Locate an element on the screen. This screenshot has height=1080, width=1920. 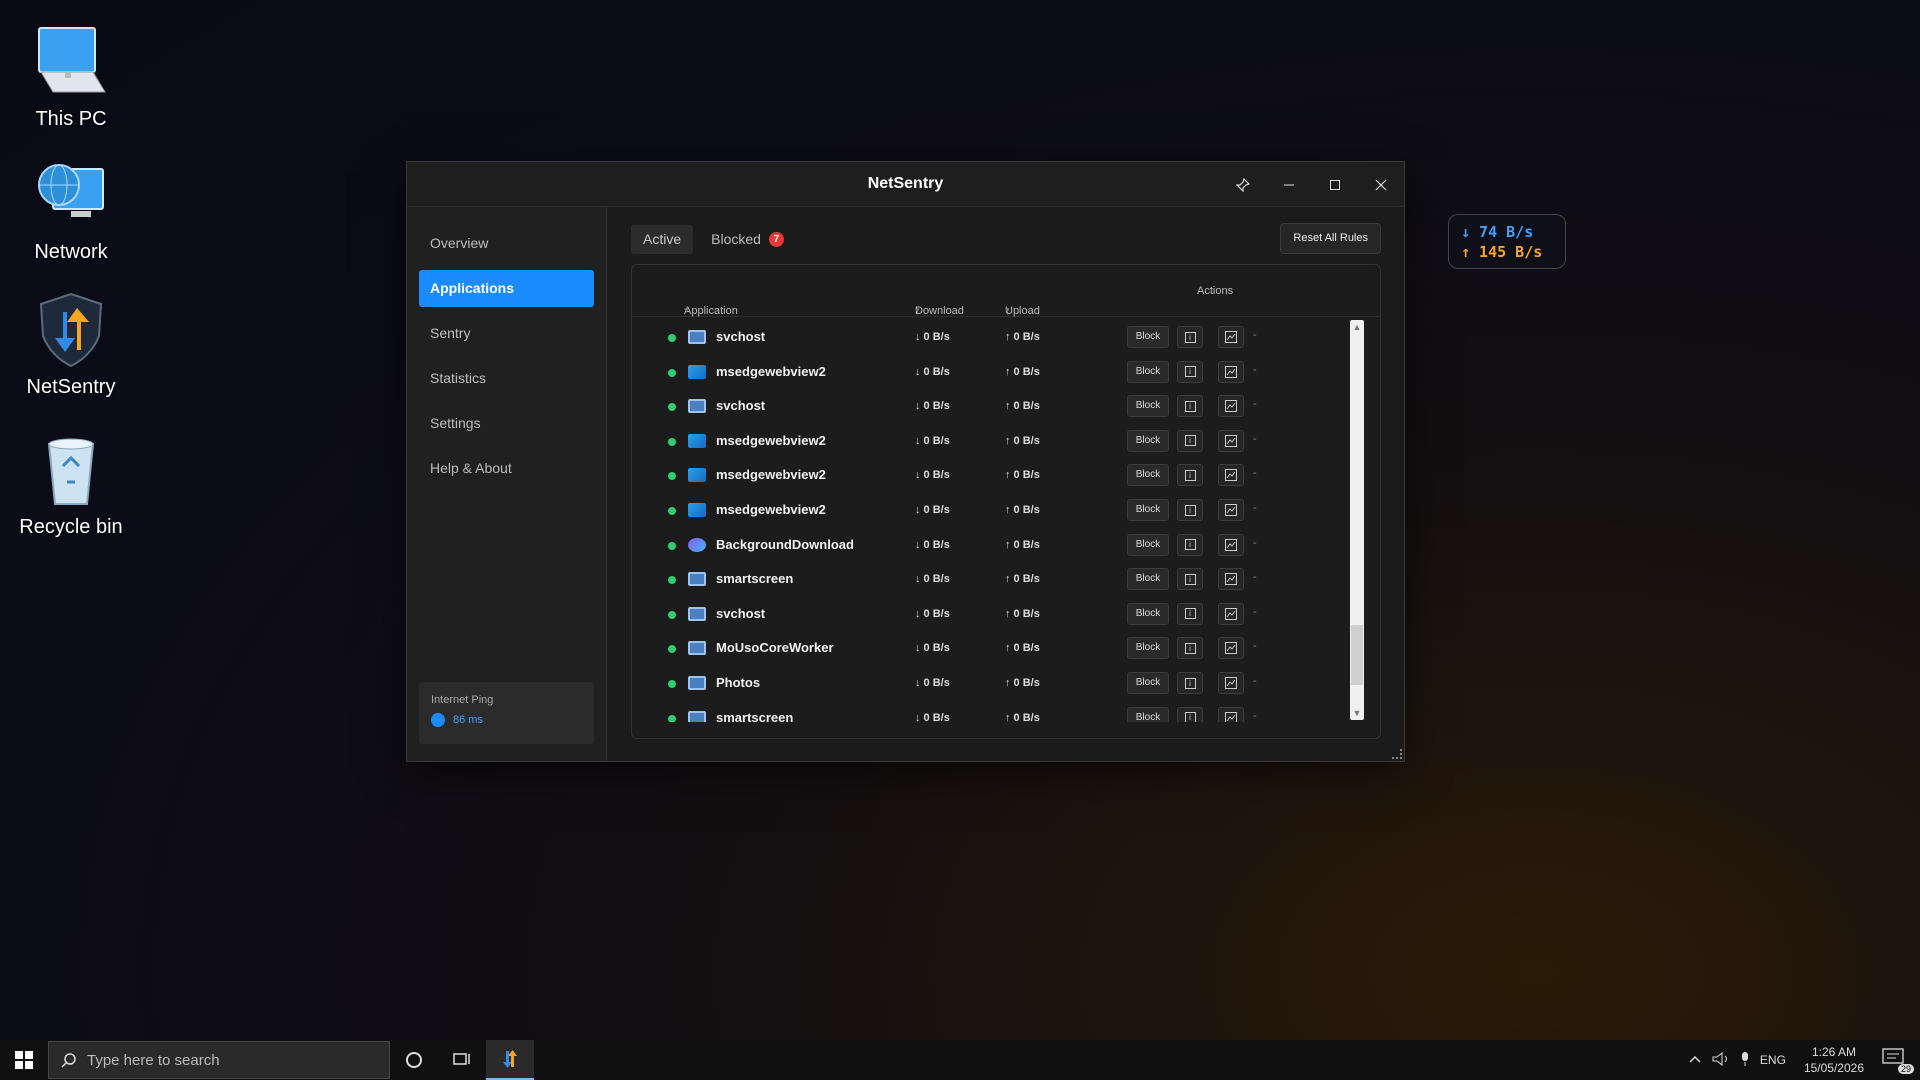
taskbar-netsentry-icon is located at coordinates (510, 1060).